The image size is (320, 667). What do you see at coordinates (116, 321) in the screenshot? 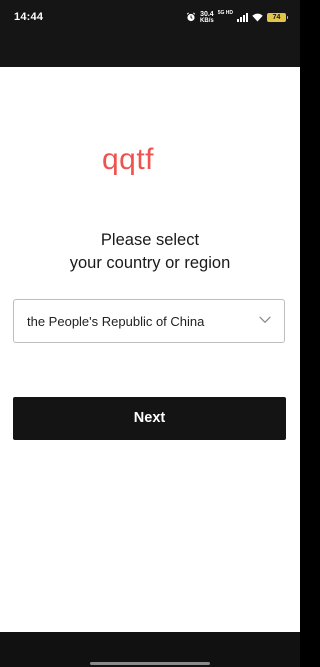
I see `selected-country: the People's Republic of China` at bounding box center [116, 321].